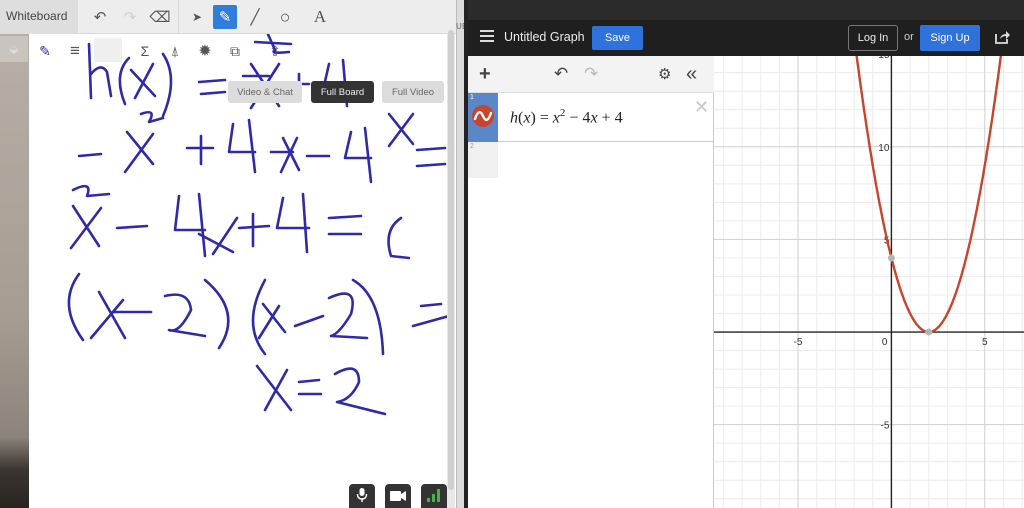 This screenshot has height=508, width=1024. I want to click on line-weight-icon: ≡, so click(75, 50).